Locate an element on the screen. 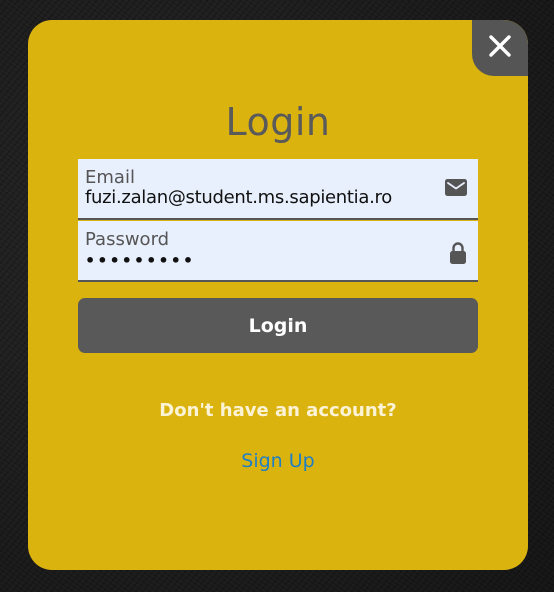 The height and width of the screenshot is (592, 554). email-input: fuzi.zalan@student.ms.sapientia.ro is located at coordinates (265, 197).